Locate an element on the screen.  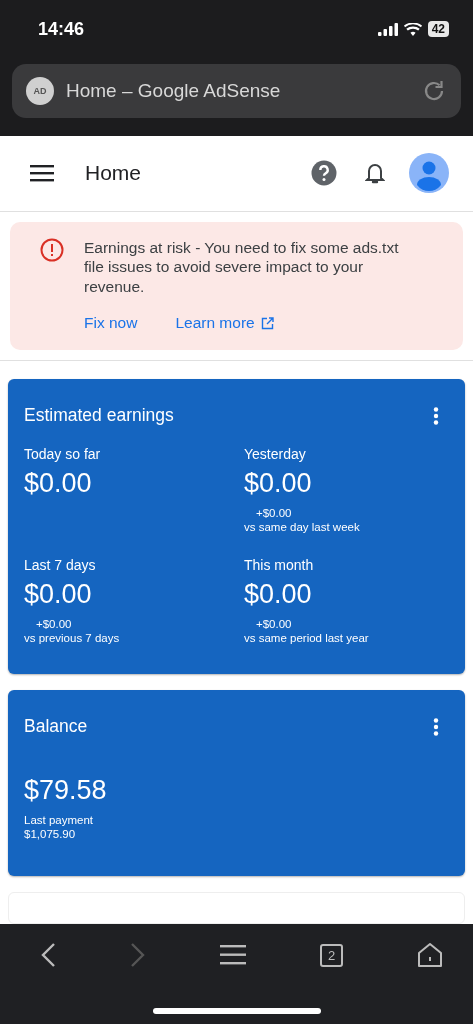
metric-comparison: vs same day last week is located at coordinates (302, 527).